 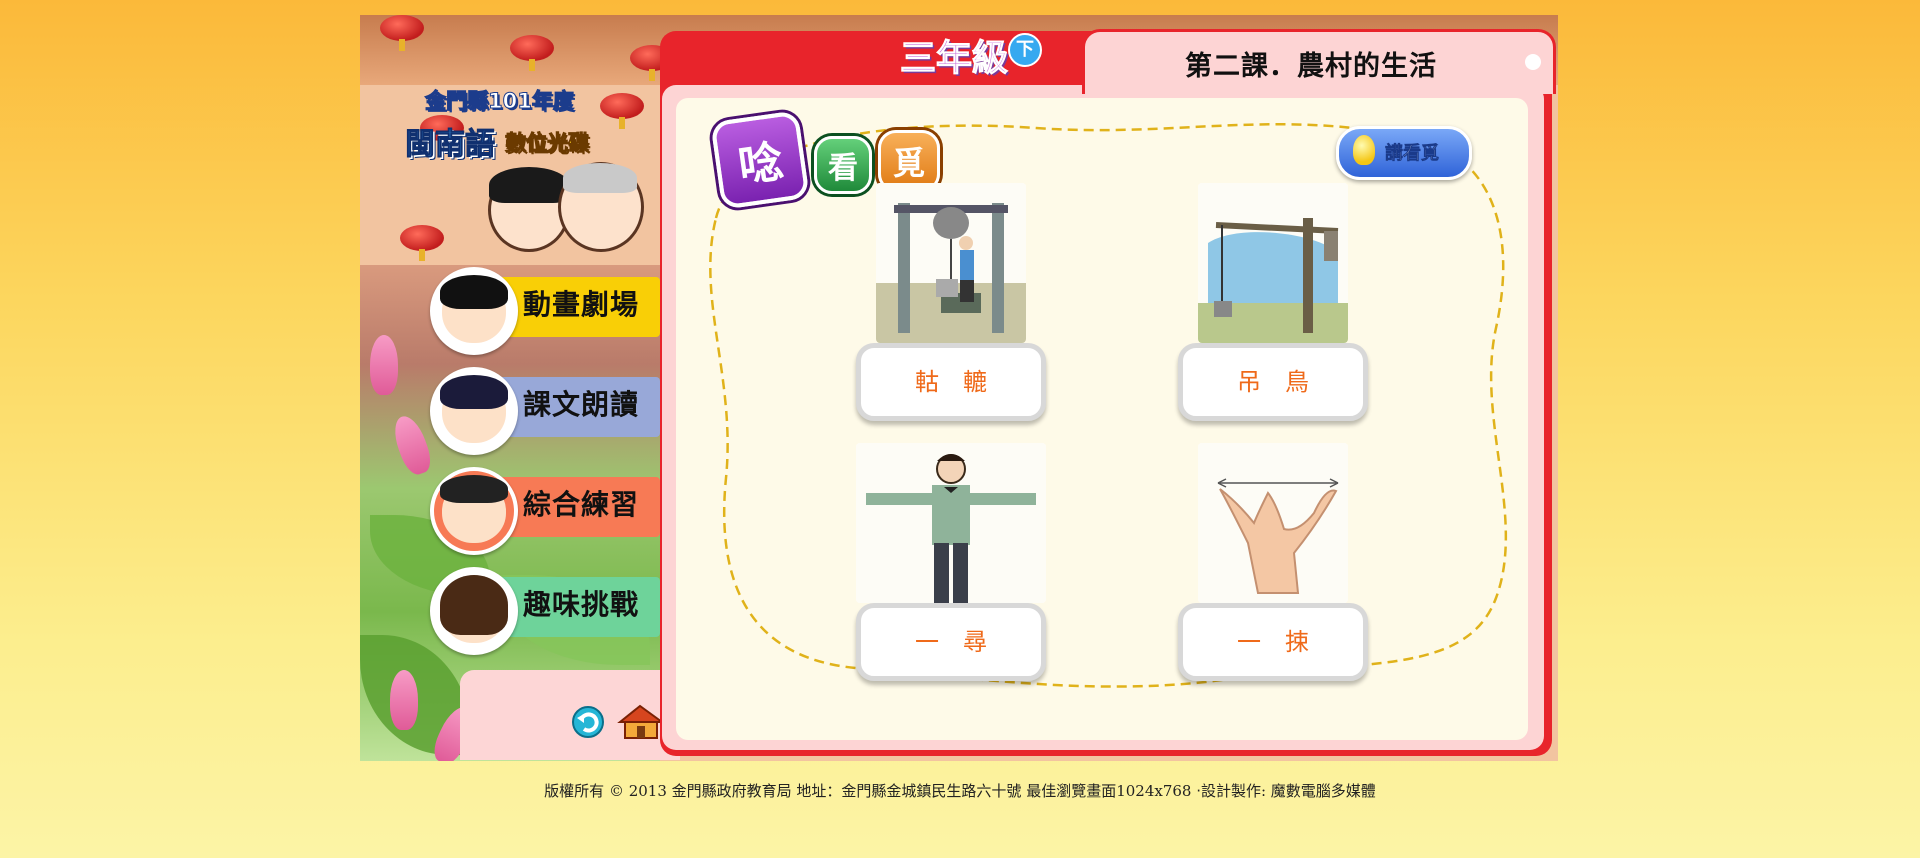 I want to click on bottom-nav-bar, so click(x=570, y=715).